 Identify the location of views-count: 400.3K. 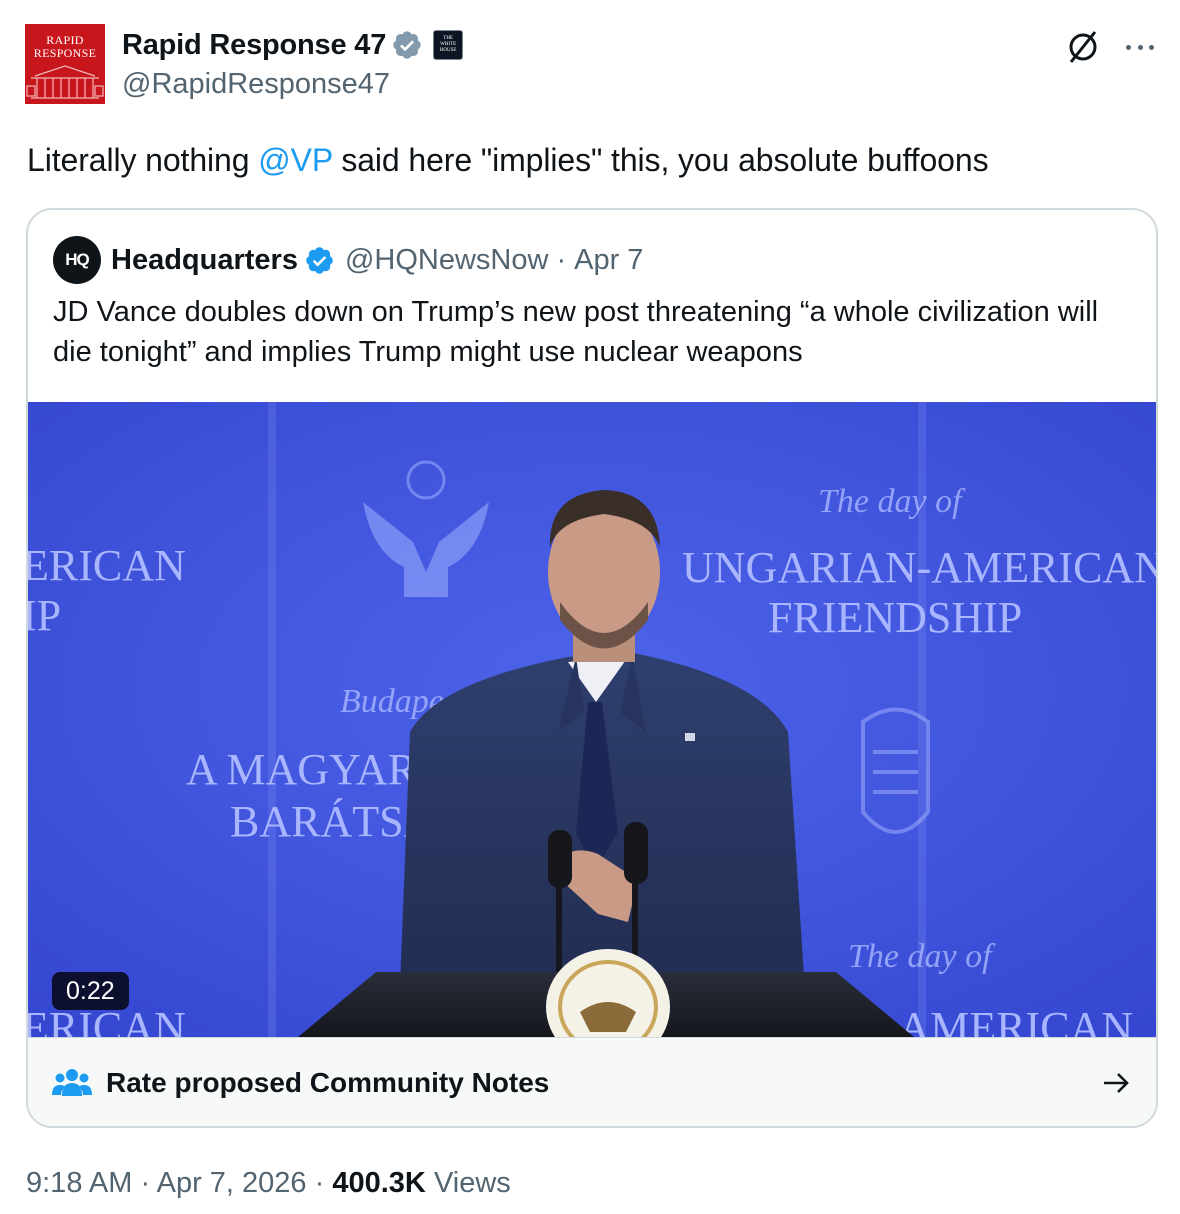
(379, 1183).